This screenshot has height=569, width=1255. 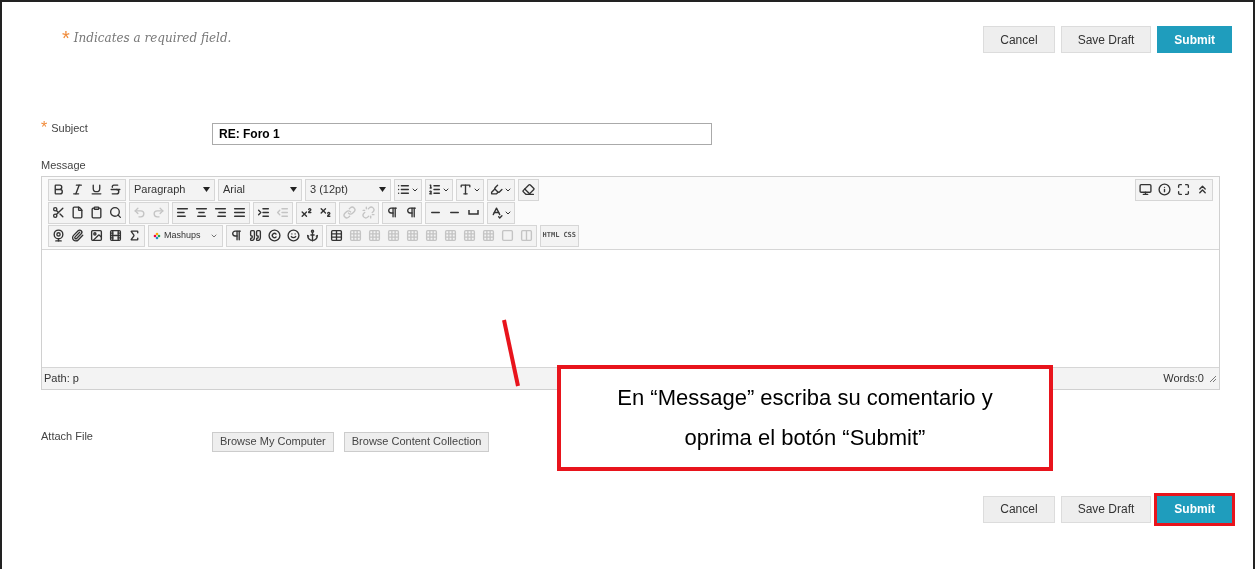 What do you see at coordinates (274, 235) in the screenshot?
I see `copyright-icon` at bounding box center [274, 235].